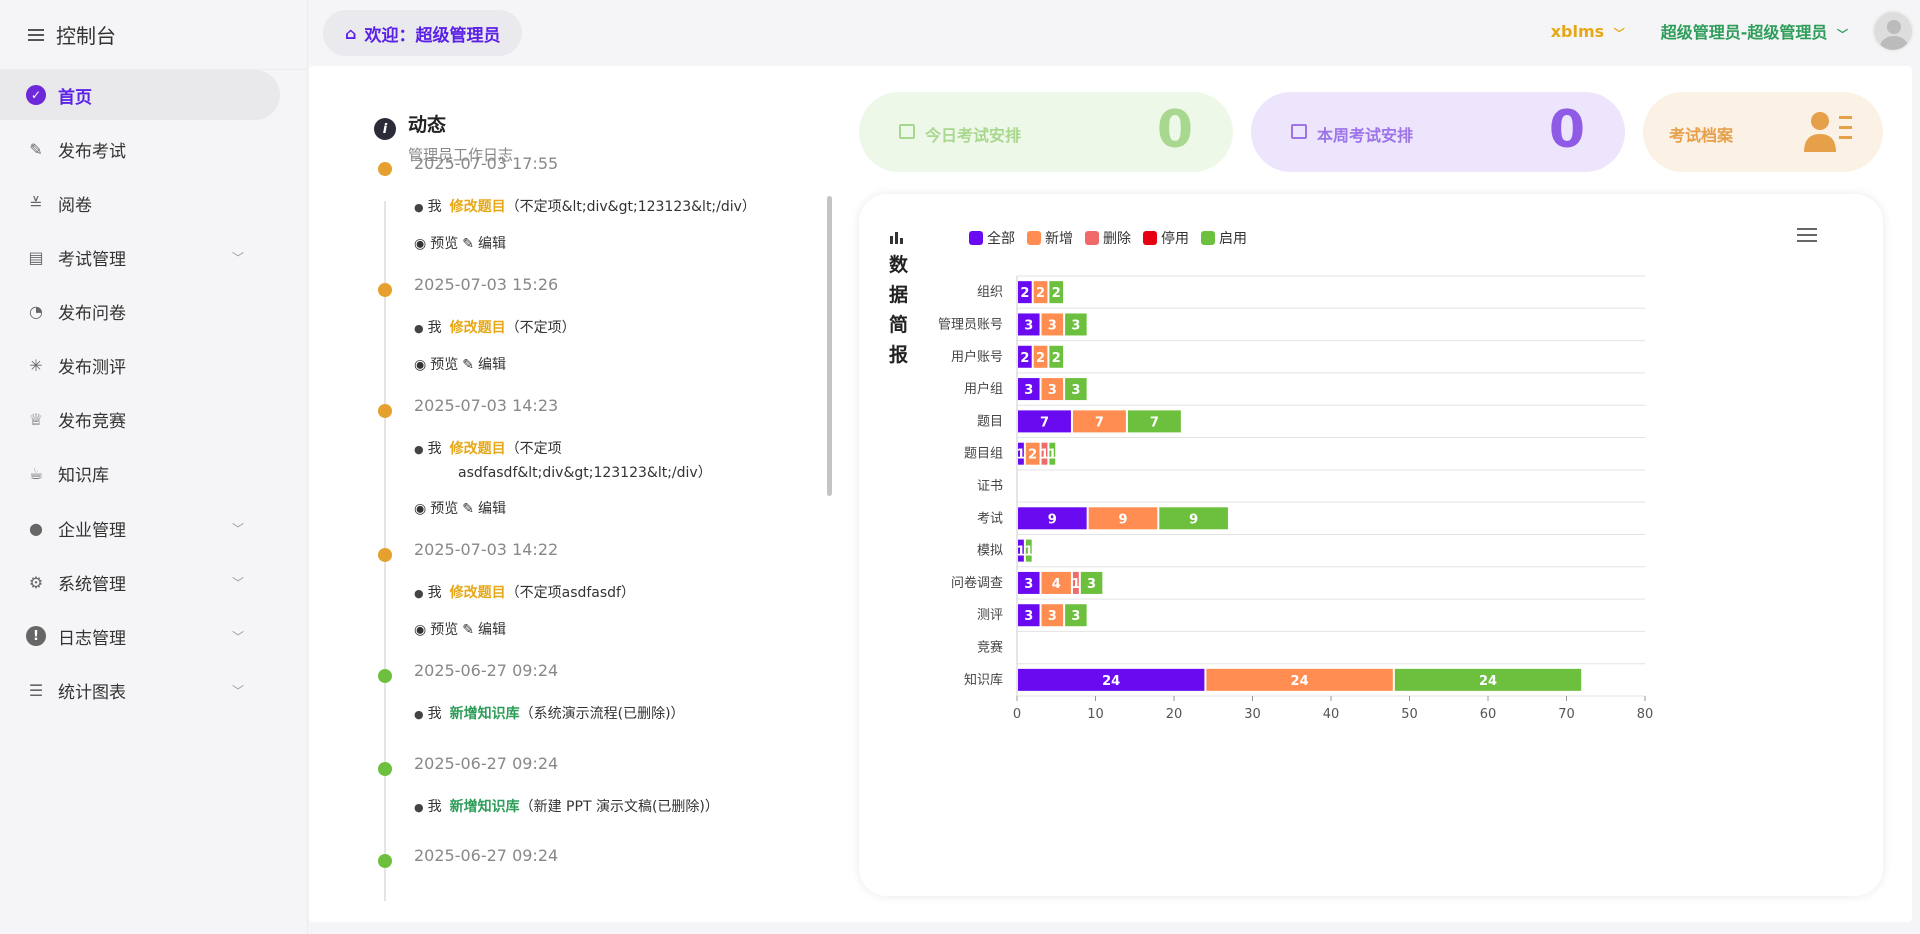  Describe the element at coordinates (153, 35) in the screenshot. I see `sidebar-header: 控制台` at that location.